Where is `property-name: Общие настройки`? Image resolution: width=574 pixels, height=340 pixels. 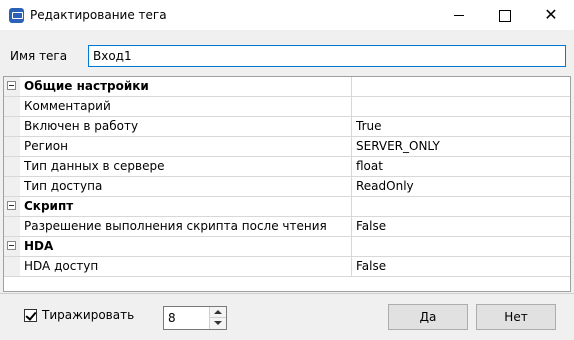
property-name: Общие настройки is located at coordinates (186, 86).